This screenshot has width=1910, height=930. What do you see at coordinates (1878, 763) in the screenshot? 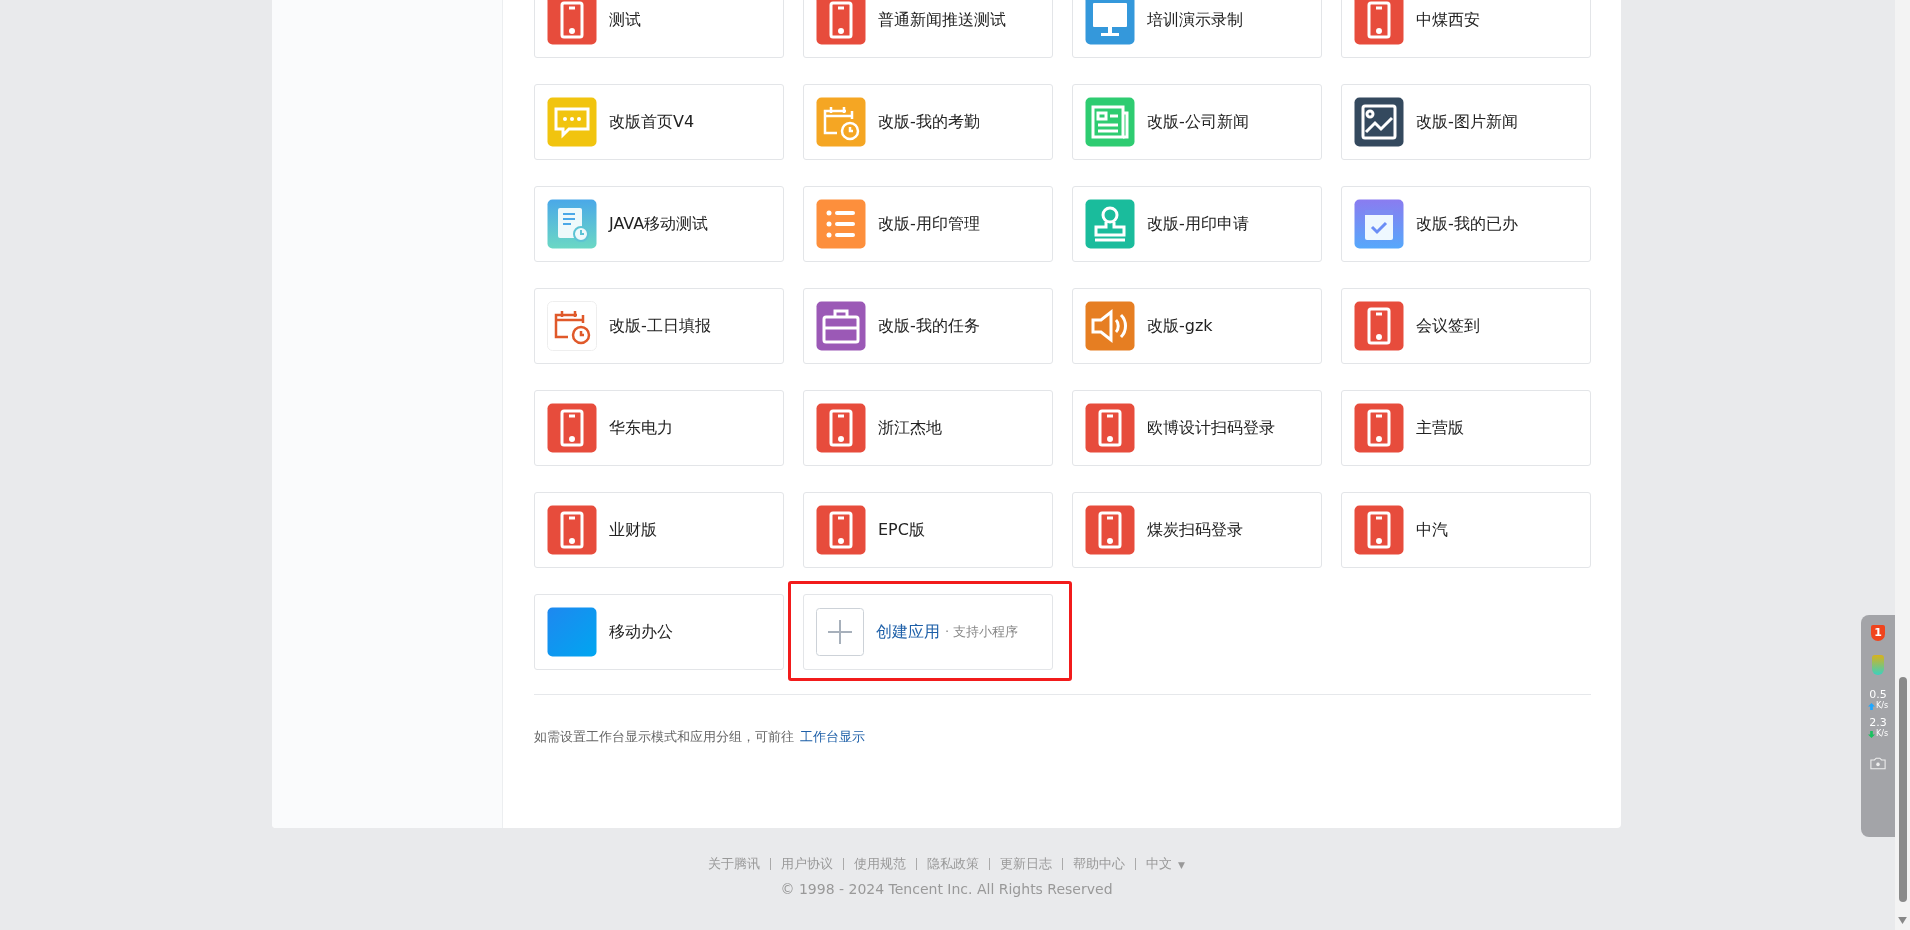
I see `camera-icon` at bounding box center [1878, 763].